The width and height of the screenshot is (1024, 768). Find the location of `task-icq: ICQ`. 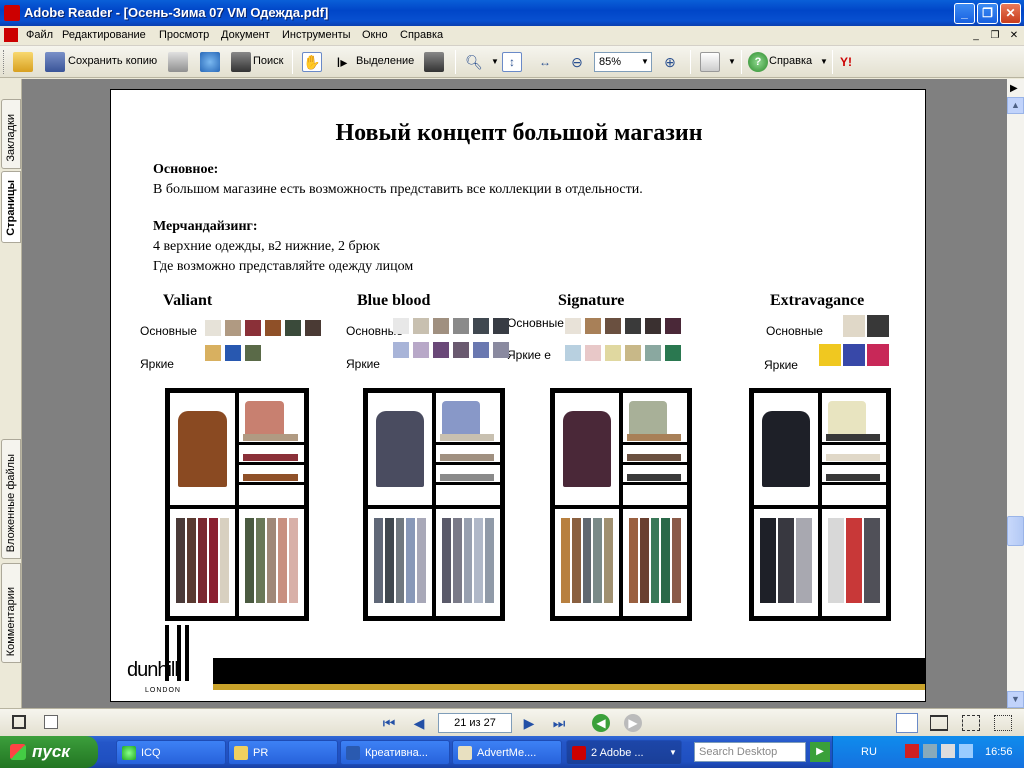

task-icq: ICQ is located at coordinates (171, 752).